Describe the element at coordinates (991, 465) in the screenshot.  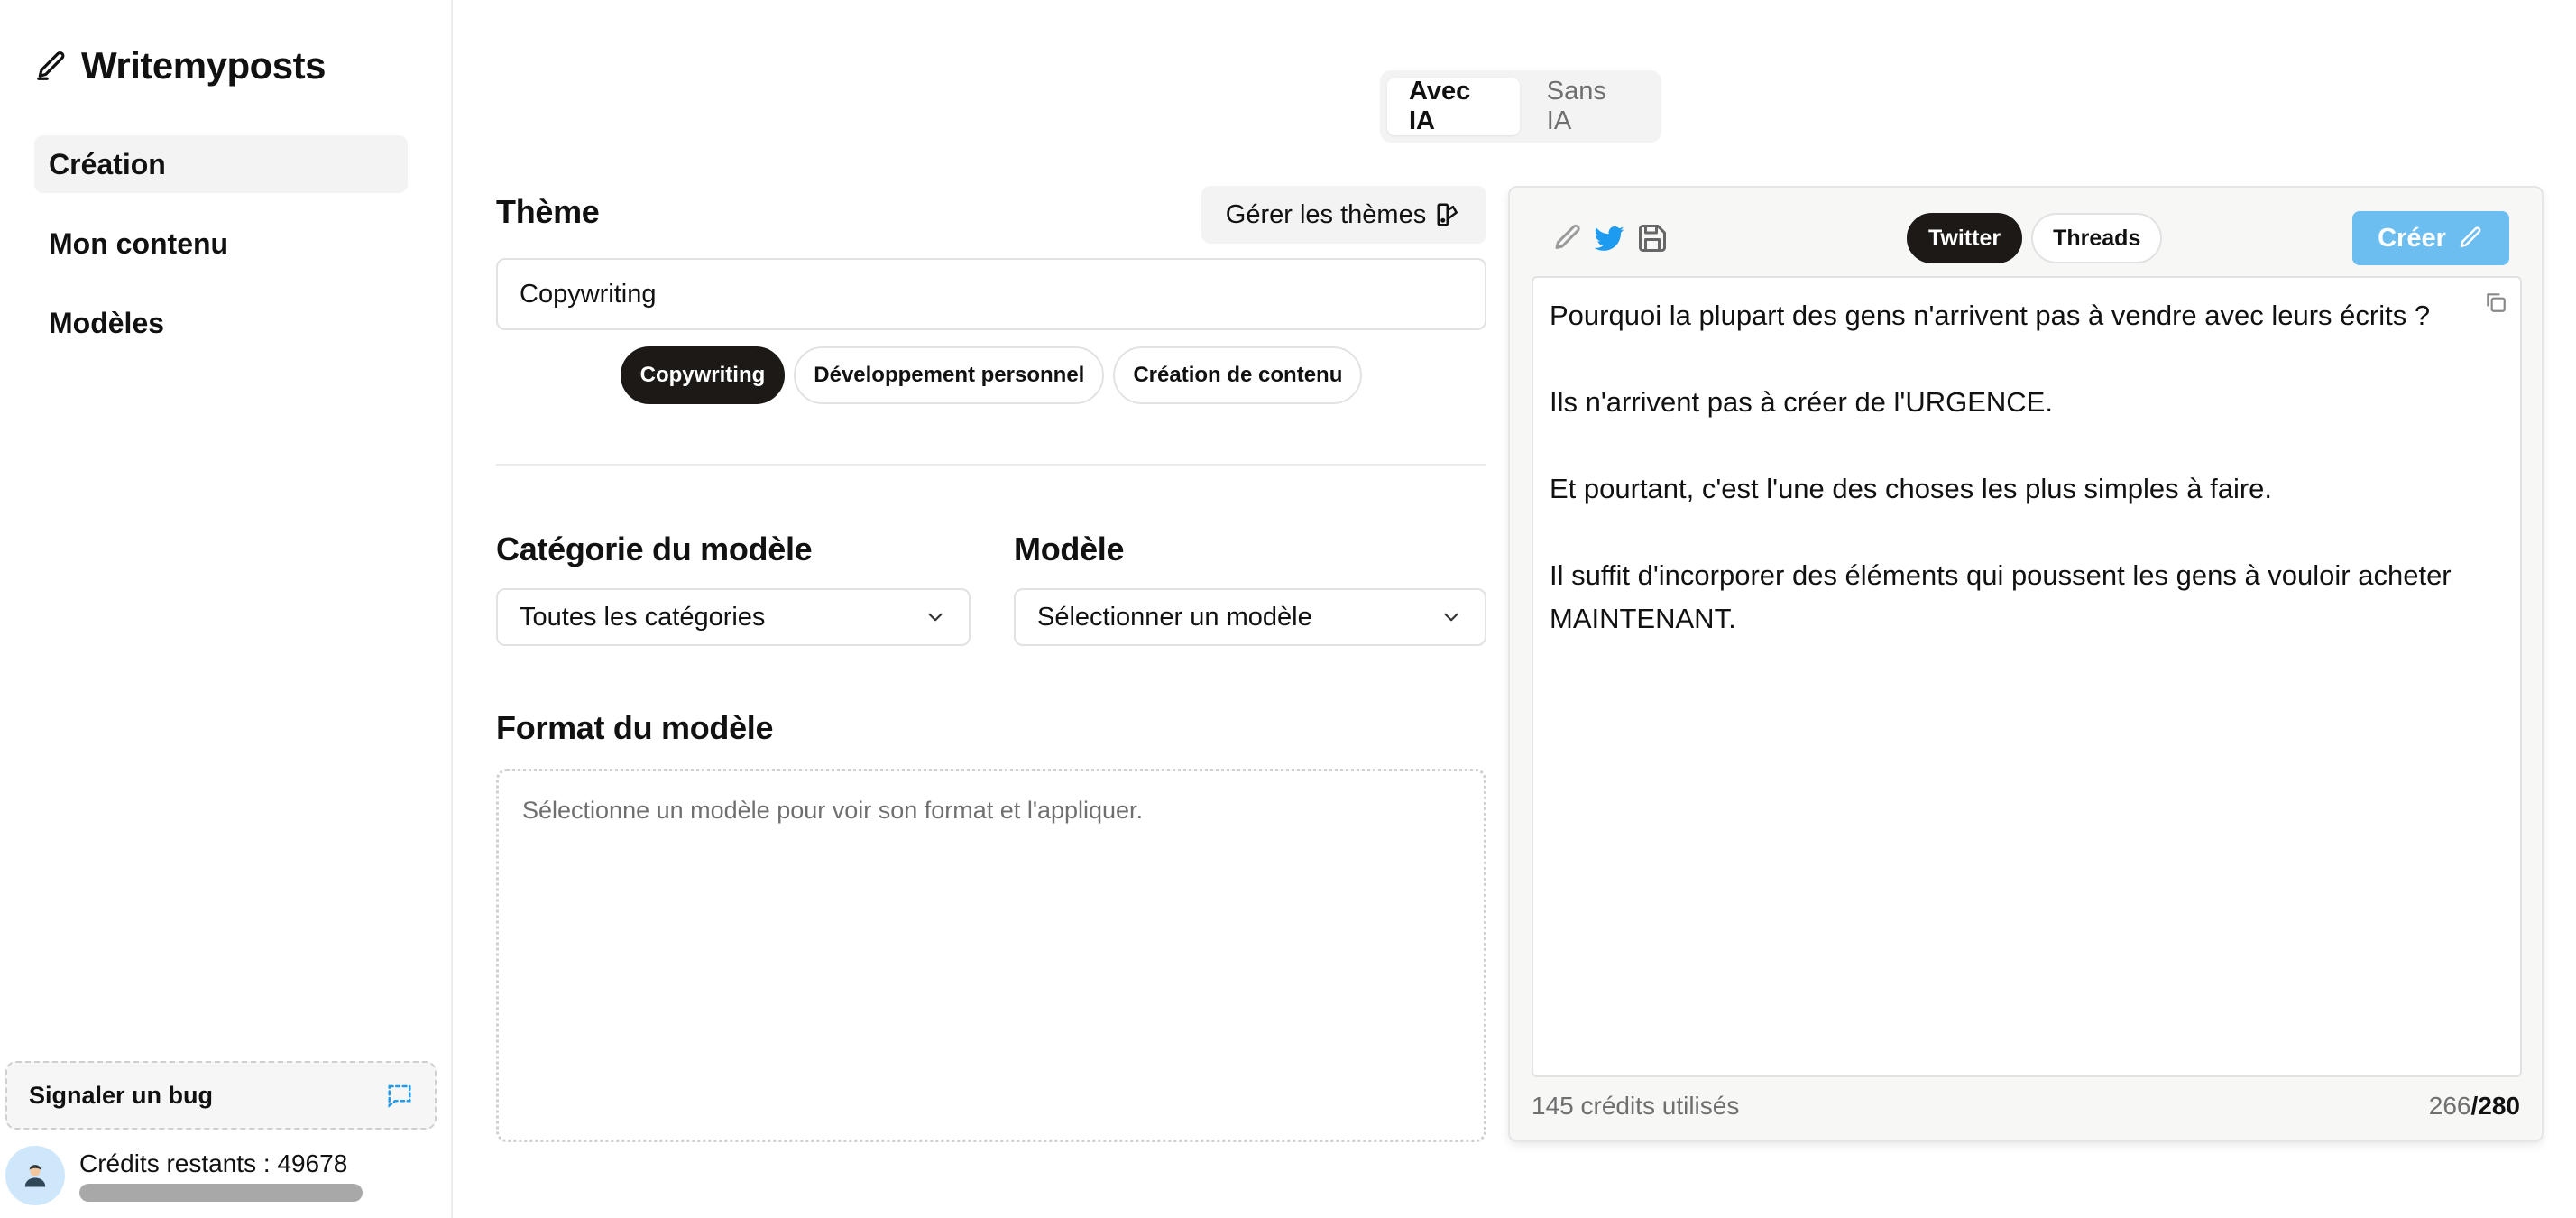
I see `section-divider` at that location.